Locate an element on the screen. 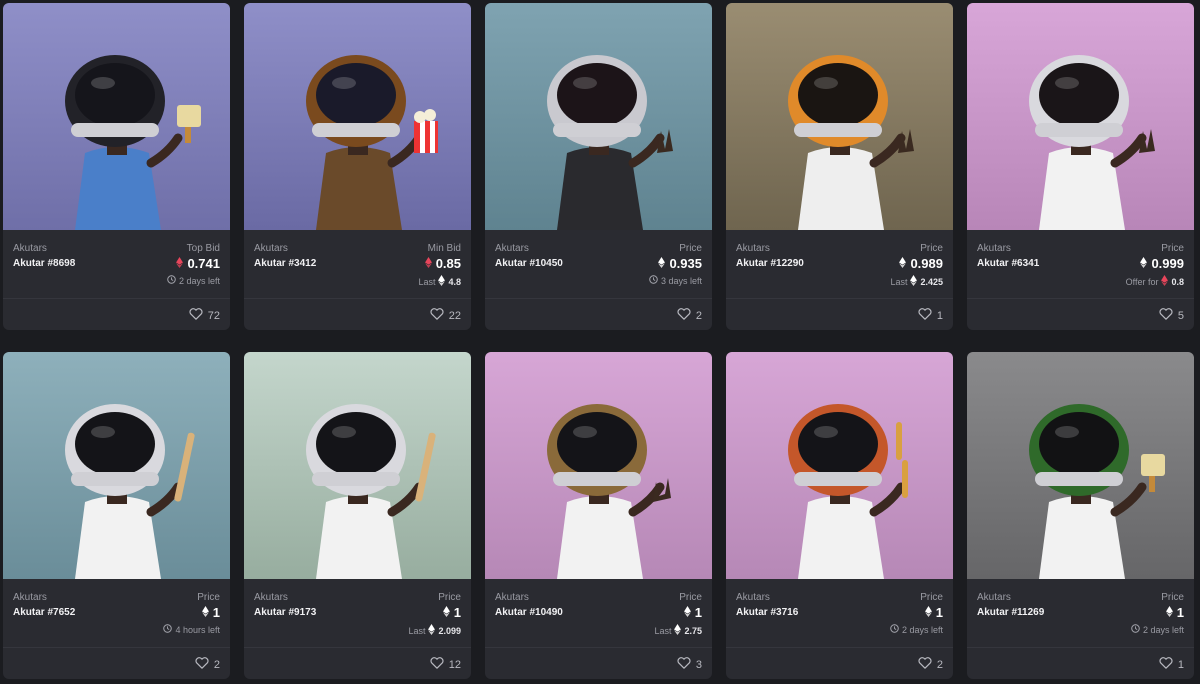  token-name: Akutar #10490 is located at coordinates (529, 612).